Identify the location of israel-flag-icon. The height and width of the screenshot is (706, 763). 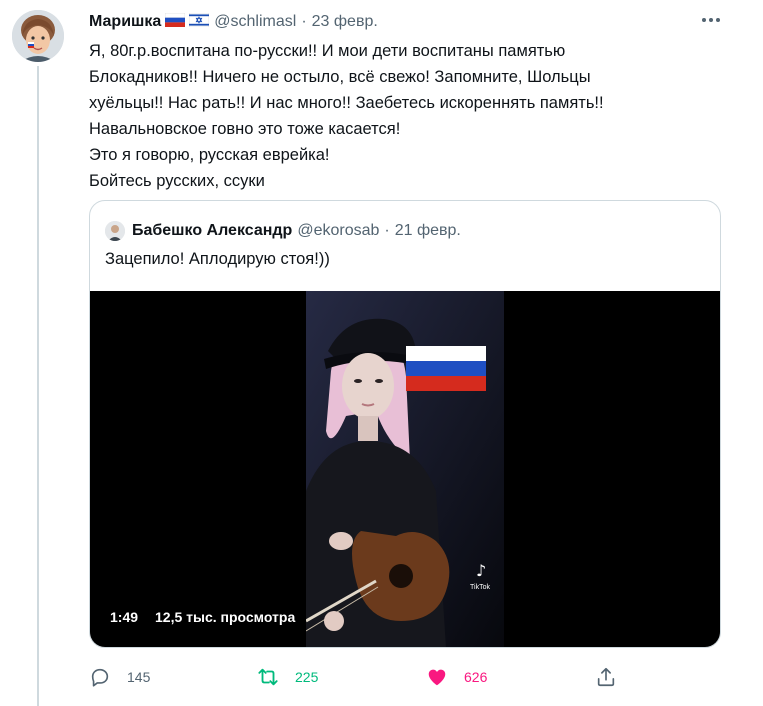
(199, 22).